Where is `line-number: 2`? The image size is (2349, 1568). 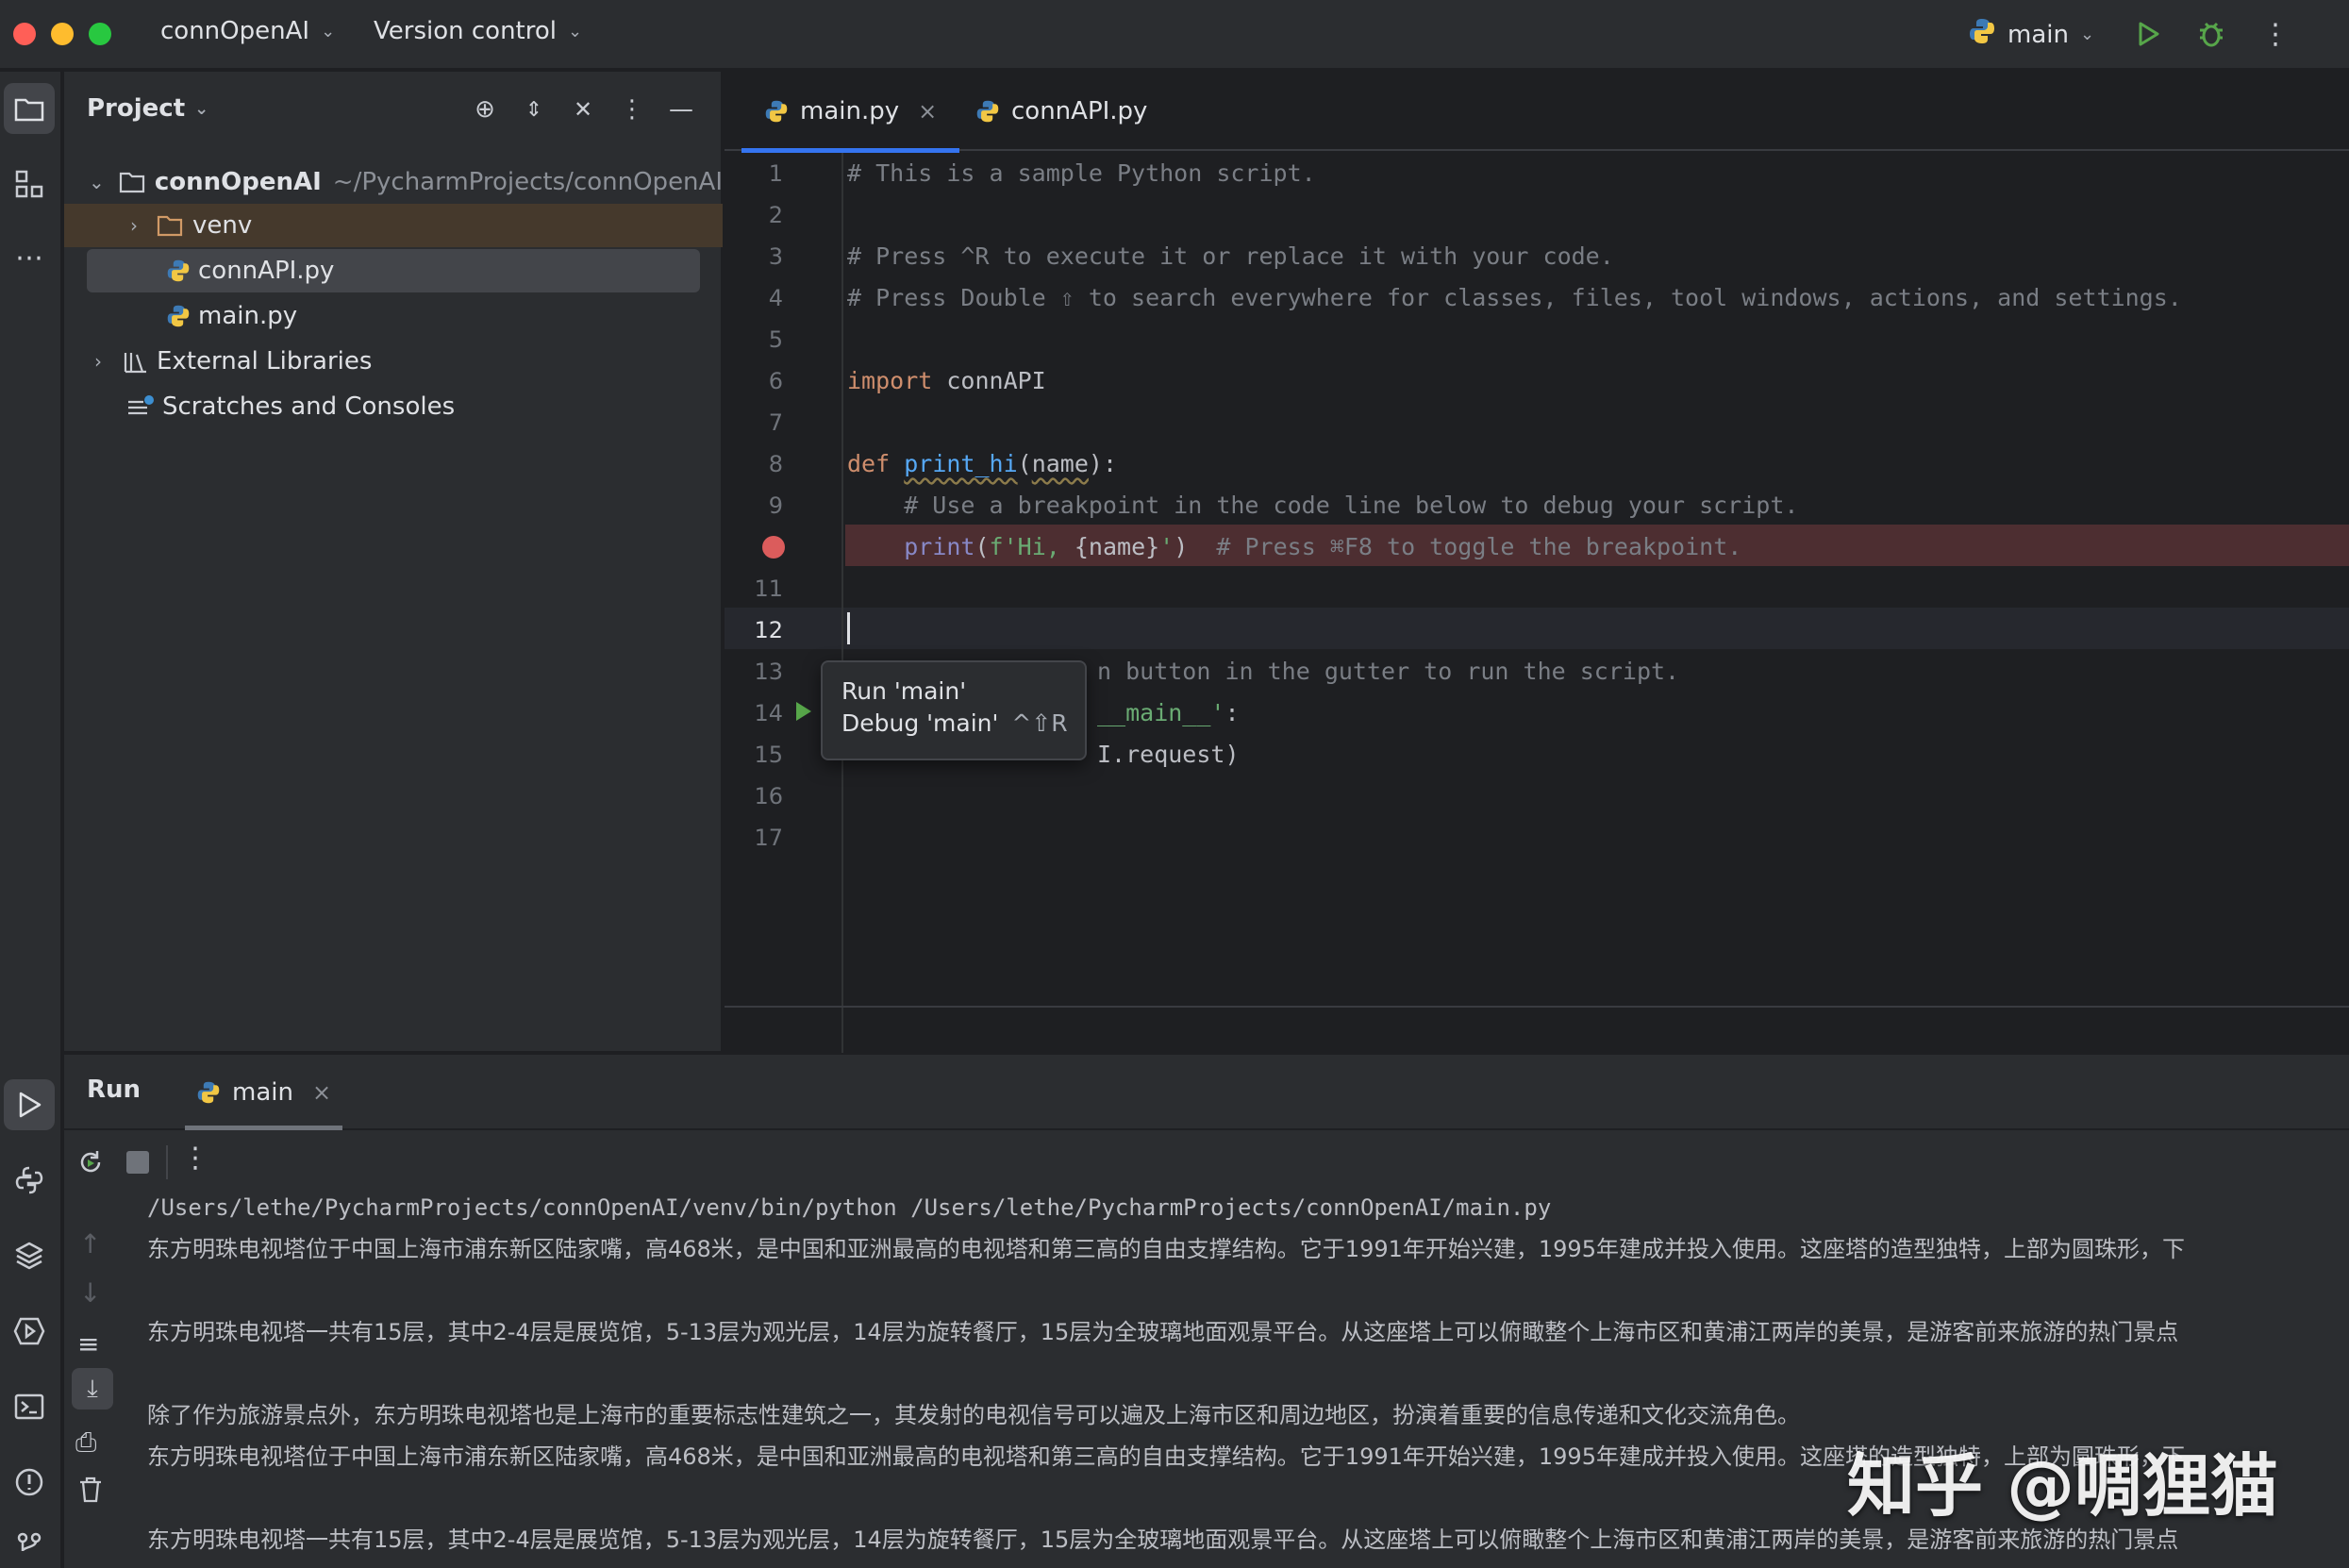
line-number: 2 is located at coordinates (775, 215).